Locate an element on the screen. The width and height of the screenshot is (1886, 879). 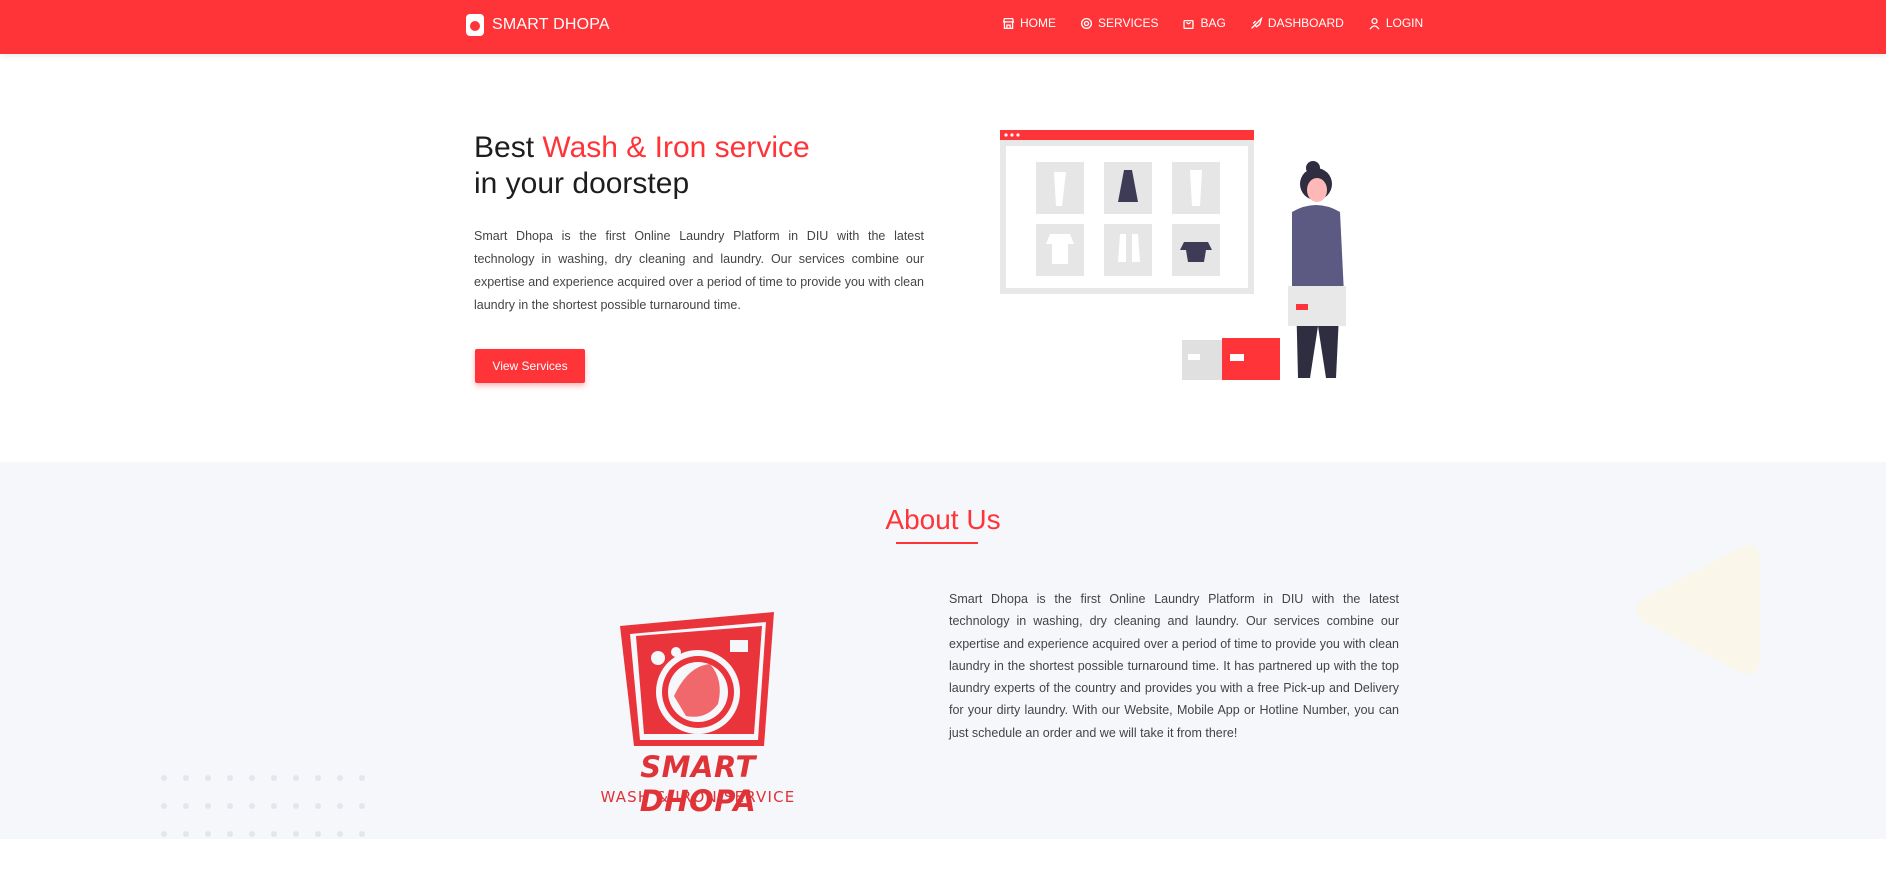
nav-item-bag: BAG is located at coordinates (1204, 23).